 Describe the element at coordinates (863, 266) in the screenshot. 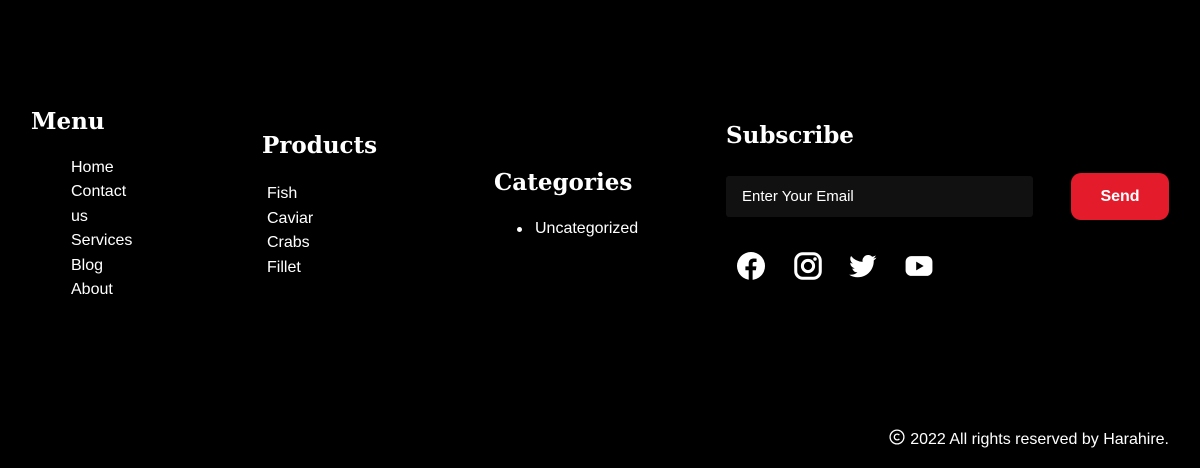

I see `twitter-icon` at that location.